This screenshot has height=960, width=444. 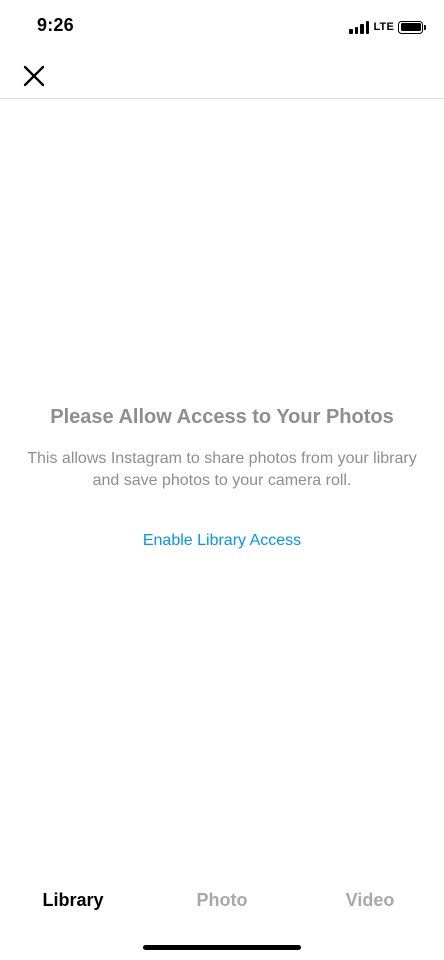 I want to click on status-indicators: LTE, so click(x=387, y=27).